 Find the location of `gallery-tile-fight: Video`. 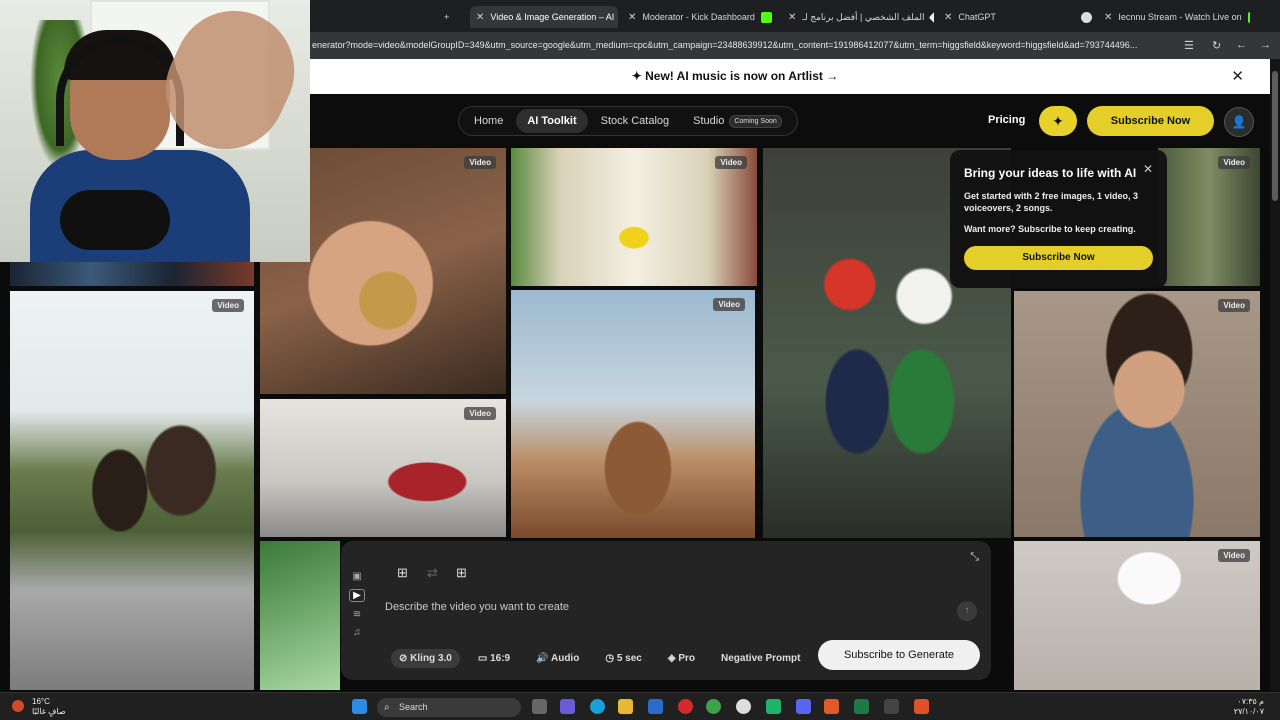

gallery-tile-fight: Video is located at coordinates (132, 490).